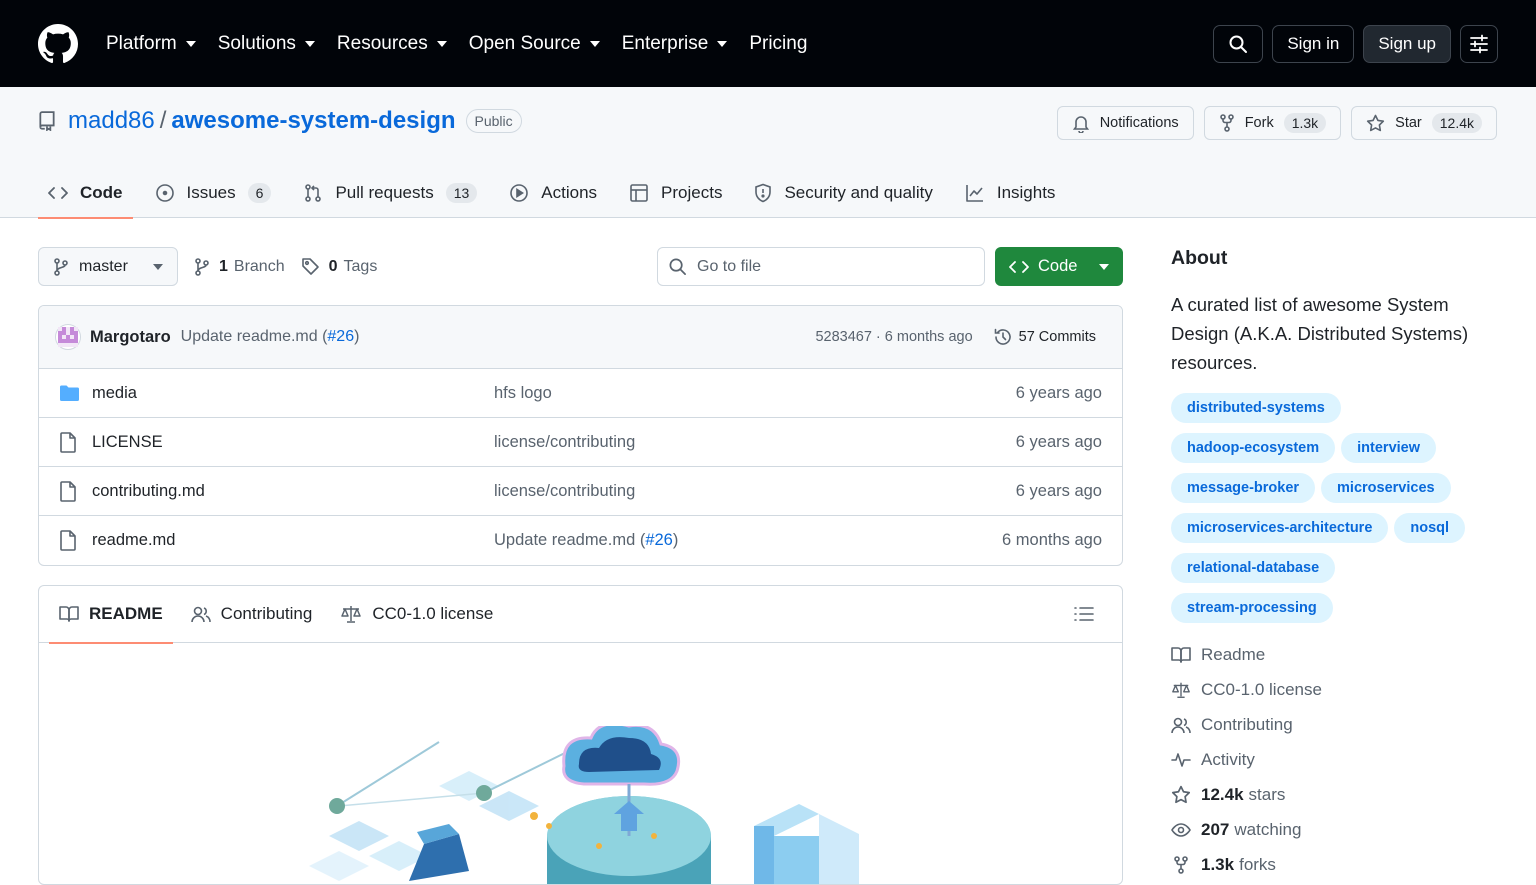 The image size is (1536, 885). Describe the element at coordinates (1181, 794) in the screenshot. I see `star-icon` at that location.